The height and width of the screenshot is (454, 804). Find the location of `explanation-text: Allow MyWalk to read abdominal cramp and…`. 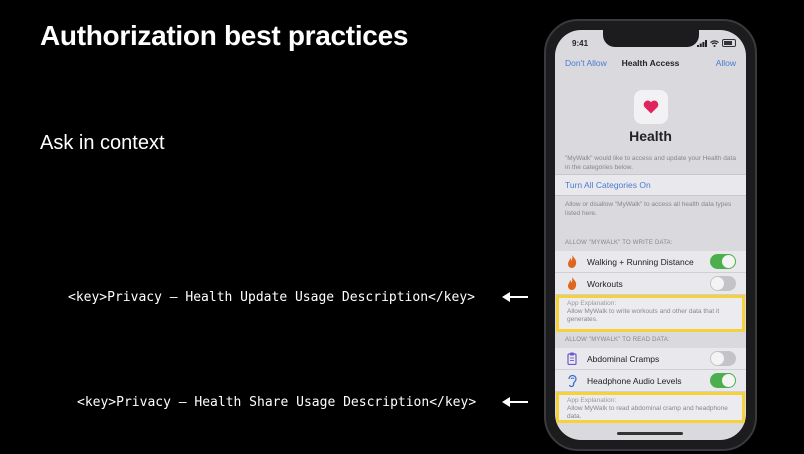

explanation-text: Allow MyWalk to read abdominal cramp and… is located at coordinates (647, 412).